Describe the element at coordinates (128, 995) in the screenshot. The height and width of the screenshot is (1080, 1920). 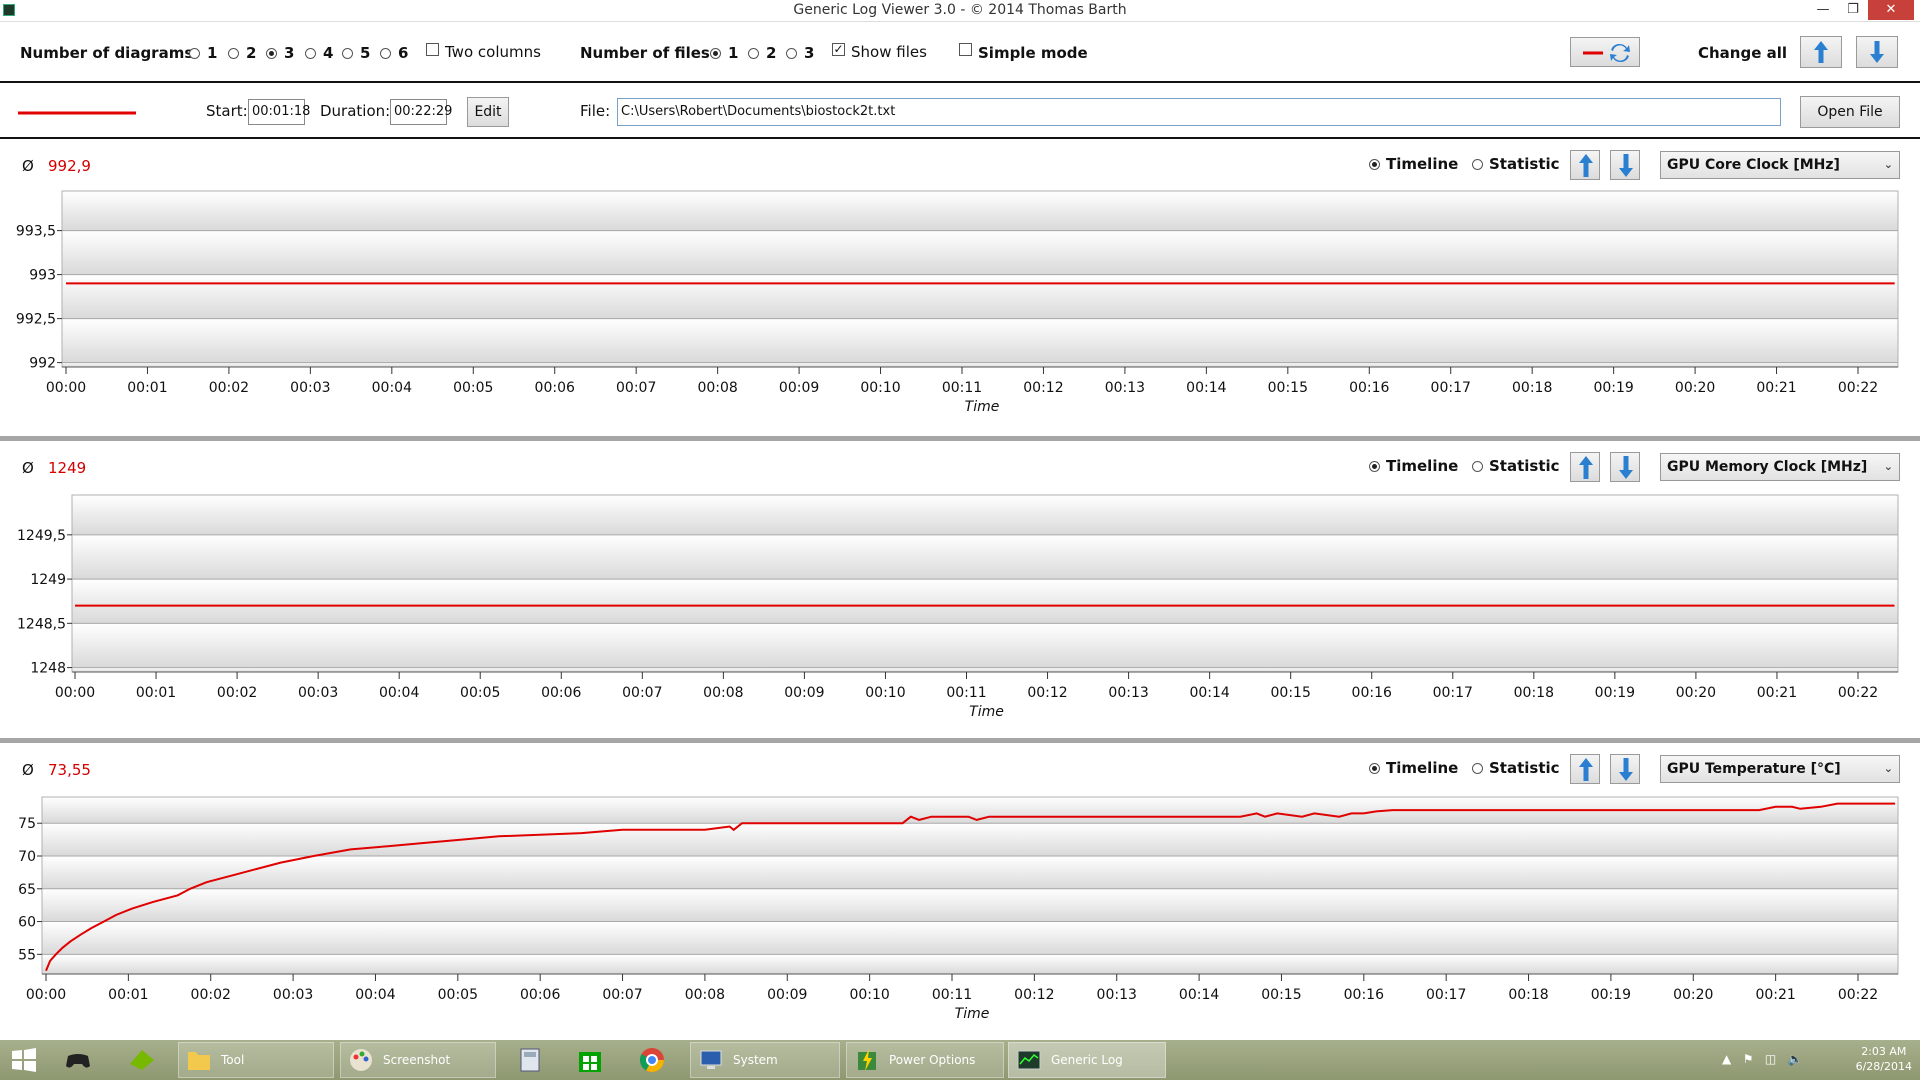
I see `x-tick-label: 00:01` at that location.